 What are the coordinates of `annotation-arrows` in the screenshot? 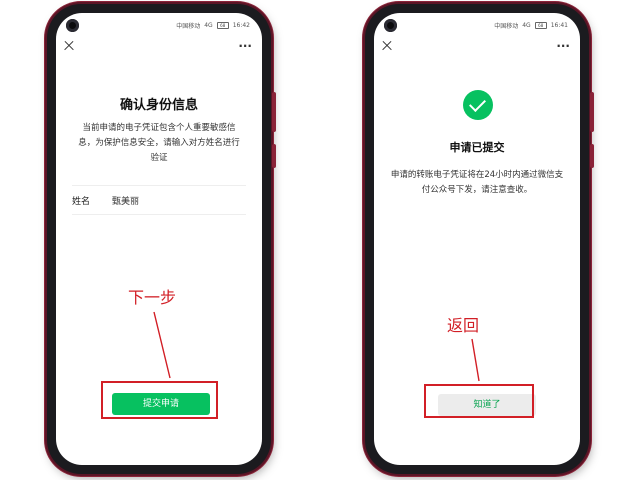 It's located at (316, 346).